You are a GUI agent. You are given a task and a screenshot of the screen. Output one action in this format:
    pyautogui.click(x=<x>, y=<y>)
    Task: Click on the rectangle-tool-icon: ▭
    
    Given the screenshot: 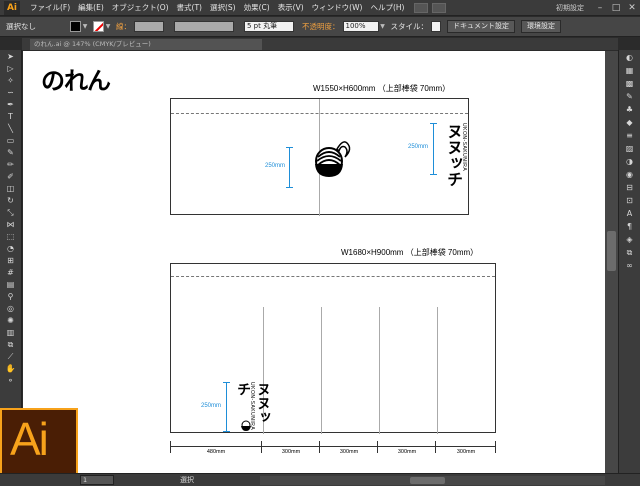 What is the action you would take?
    pyautogui.click(x=11, y=141)
    